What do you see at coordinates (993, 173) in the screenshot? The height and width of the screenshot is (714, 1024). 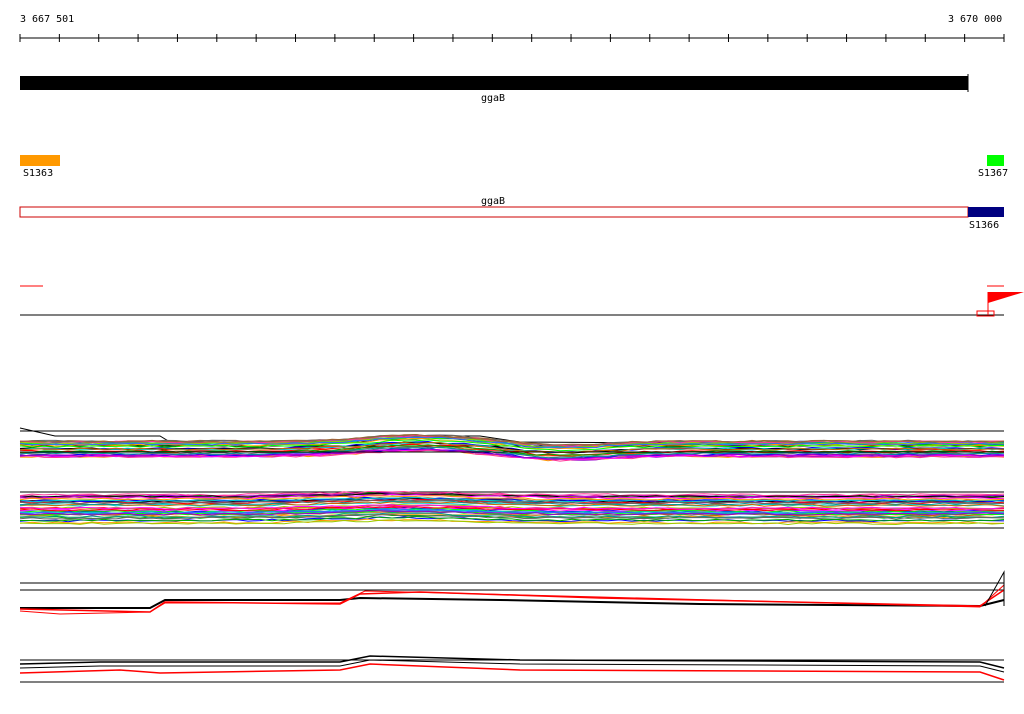 I see `feature-label-S1367: S1367` at bounding box center [993, 173].